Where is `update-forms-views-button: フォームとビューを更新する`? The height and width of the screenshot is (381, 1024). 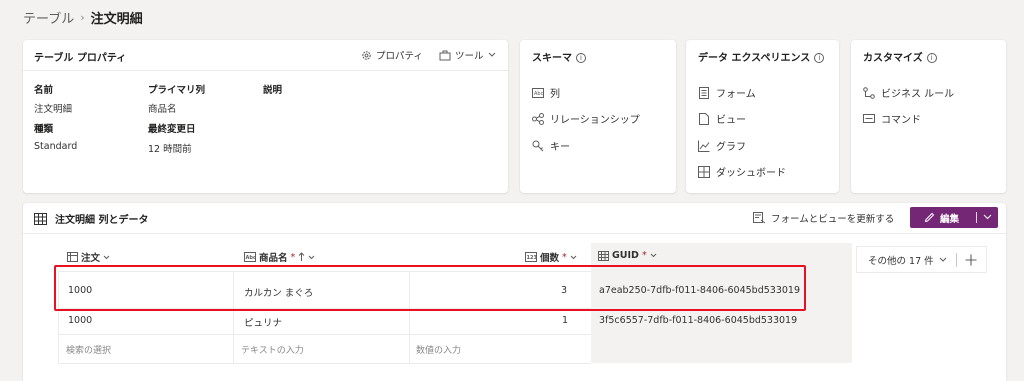
update-forms-views-button: フォームとビューを更新する is located at coordinates (823, 218).